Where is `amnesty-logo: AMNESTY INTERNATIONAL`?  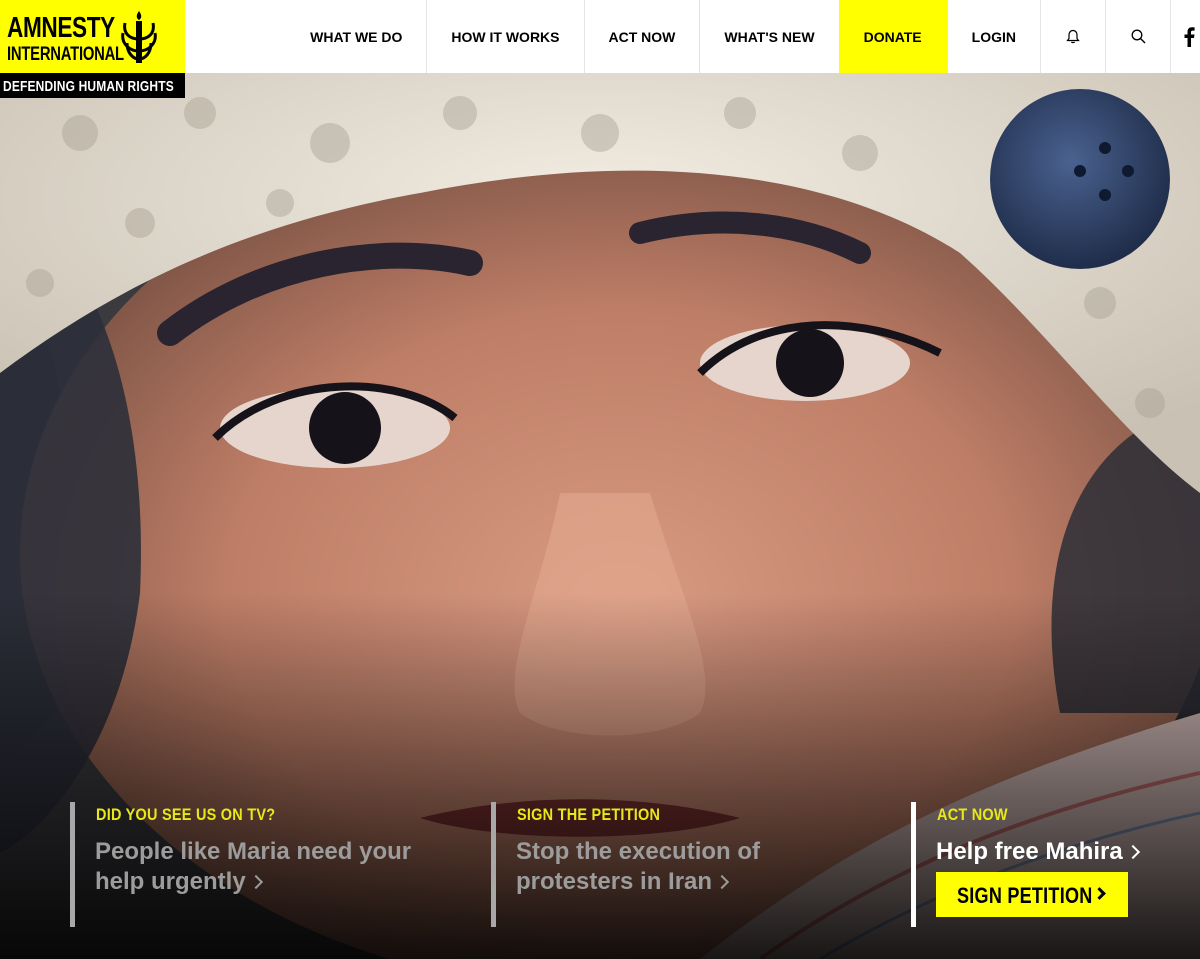 amnesty-logo: AMNESTY INTERNATIONAL is located at coordinates (92, 36).